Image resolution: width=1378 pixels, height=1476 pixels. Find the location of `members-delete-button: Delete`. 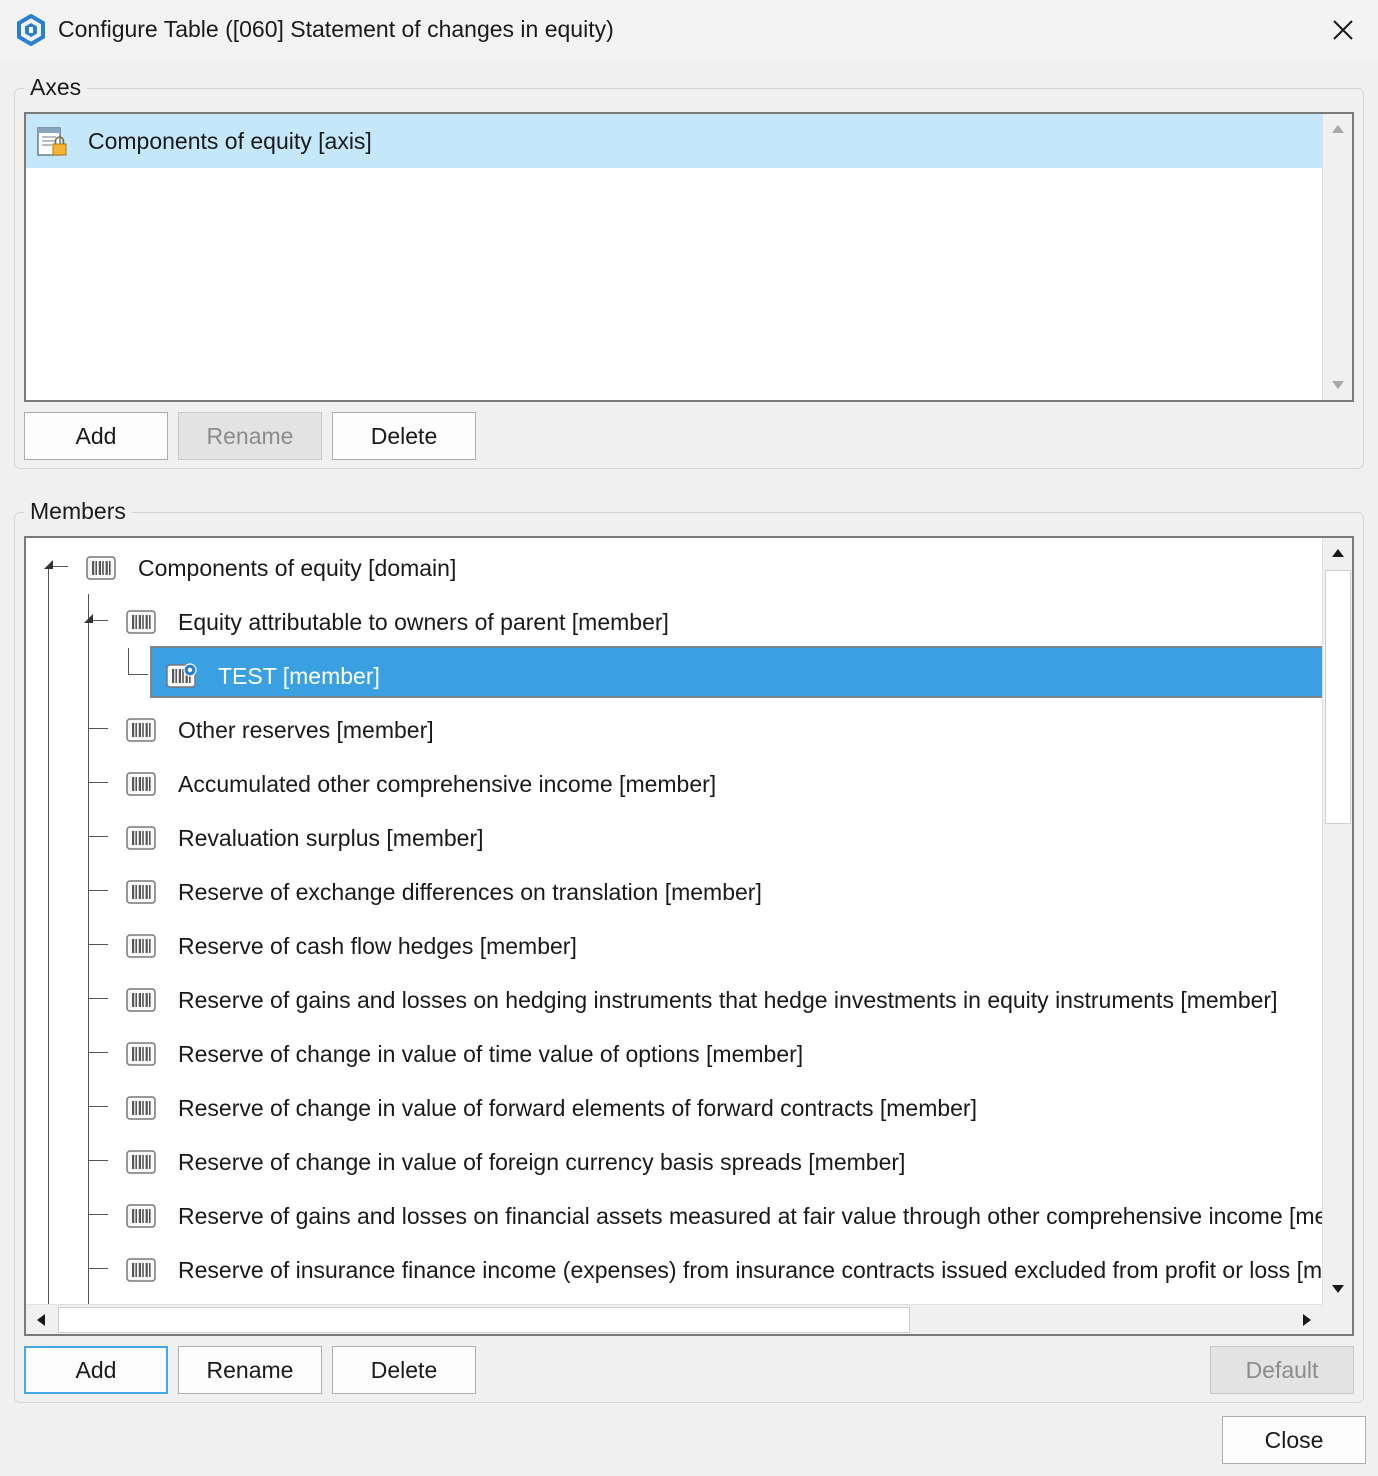

members-delete-button: Delete is located at coordinates (404, 1370).